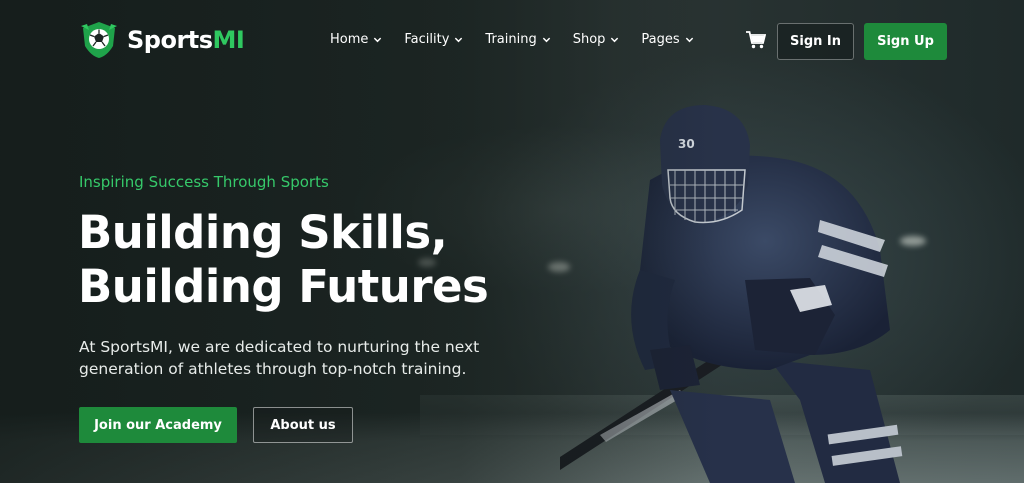 The width and height of the screenshot is (1024, 483). I want to click on nav-item-facility: Facility, so click(433, 39).